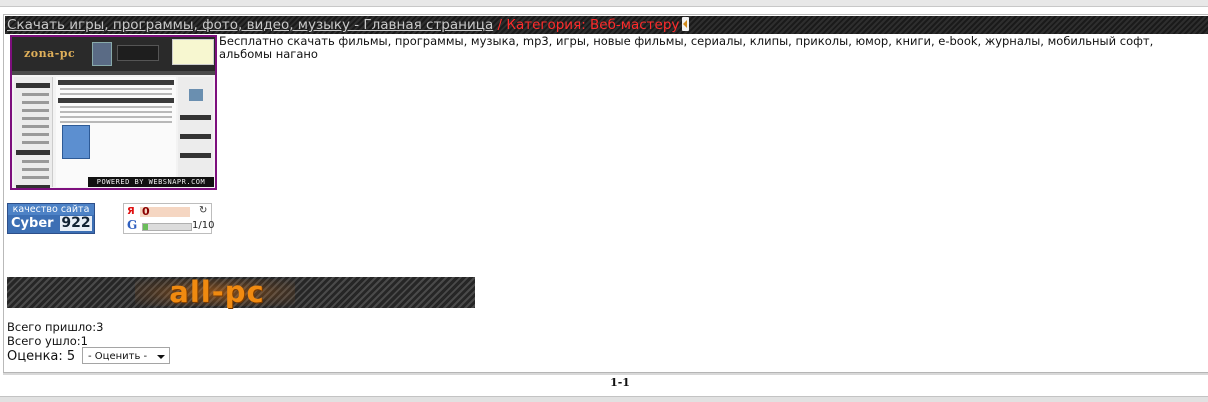 The height and width of the screenshot is (402, 1208). Describe the element at coordinates (102, 54) in the screenshot. I see `computer-icon` at that location.